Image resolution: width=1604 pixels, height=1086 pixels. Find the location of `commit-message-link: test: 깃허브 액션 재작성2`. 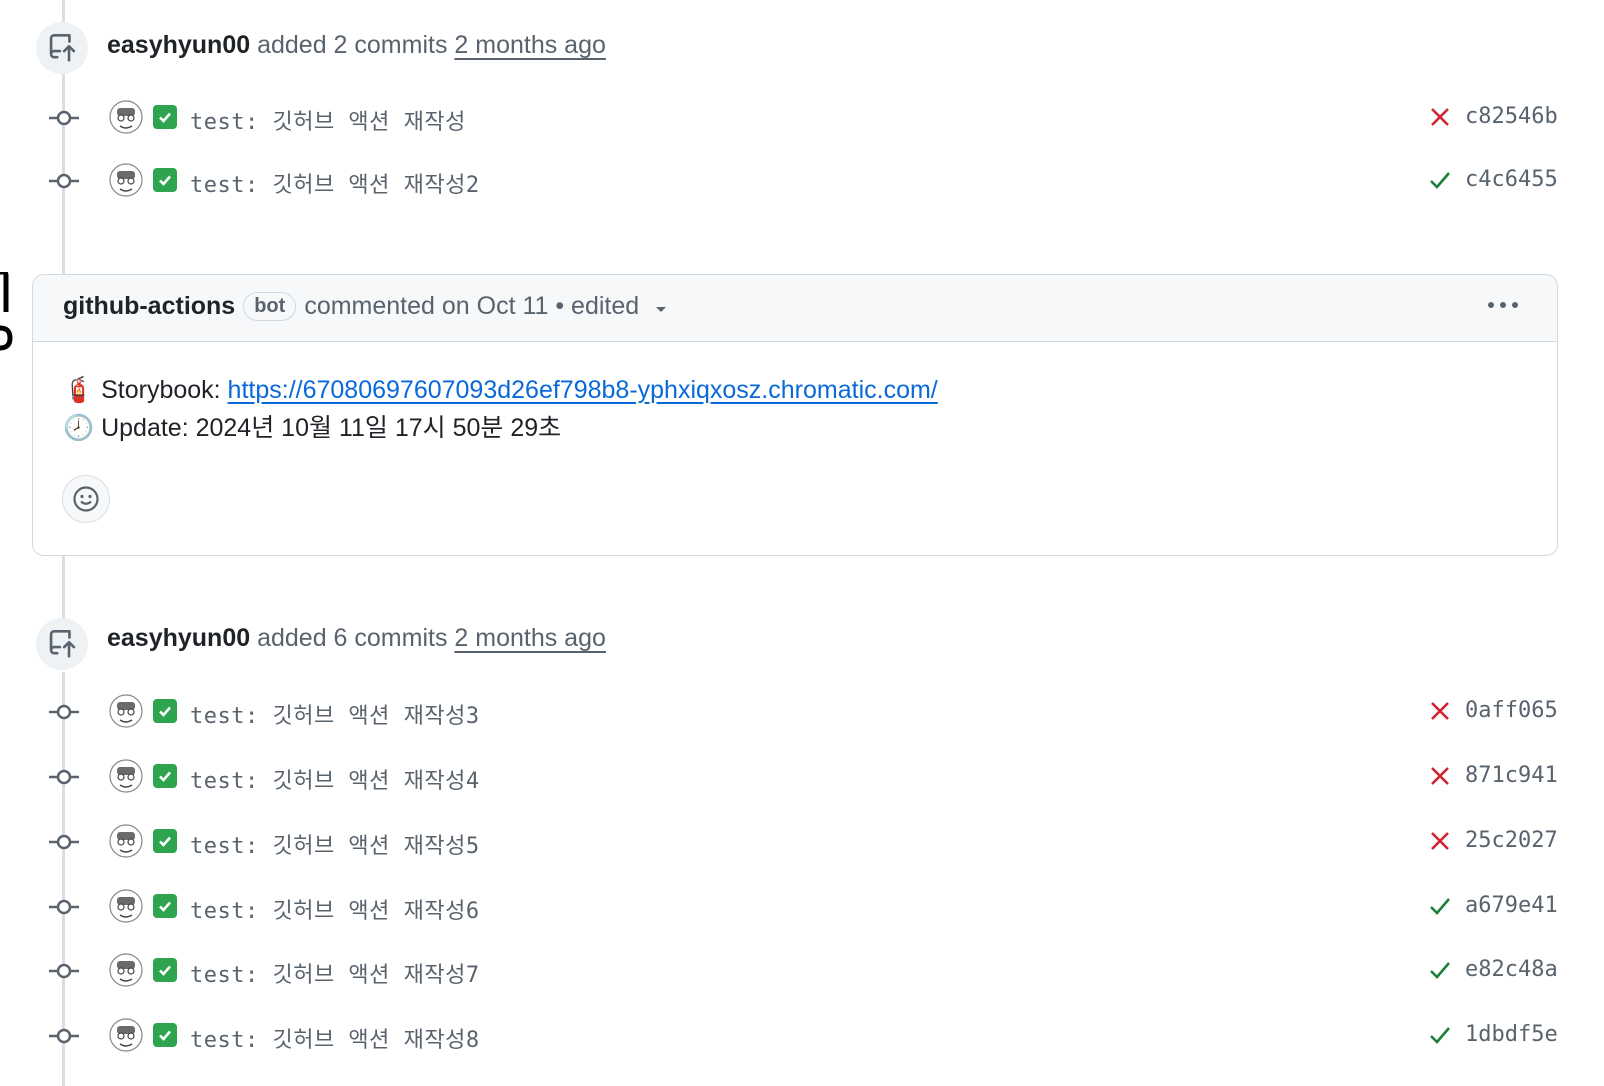

commit-message-link: test: 깃허브 액션 재작성2 is located at coordinates (335, 183).